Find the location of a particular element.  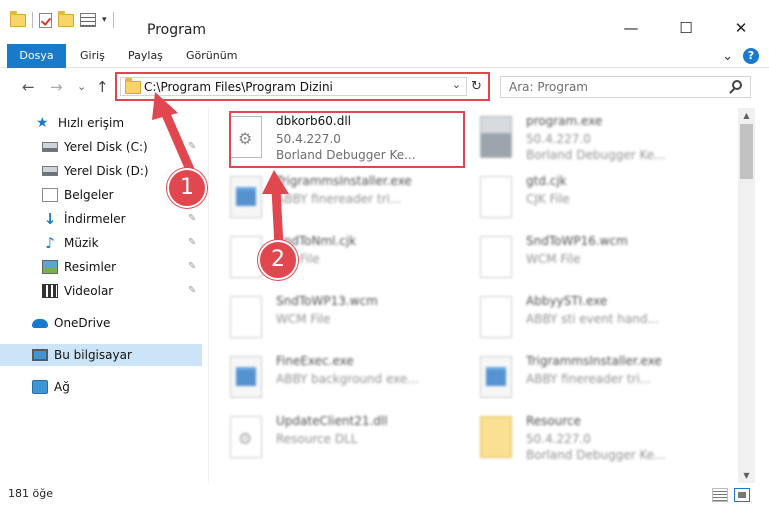

file-item-sndtonml-cjk: SndToNml.cjk CJK File is located at coordinates (330, 259).